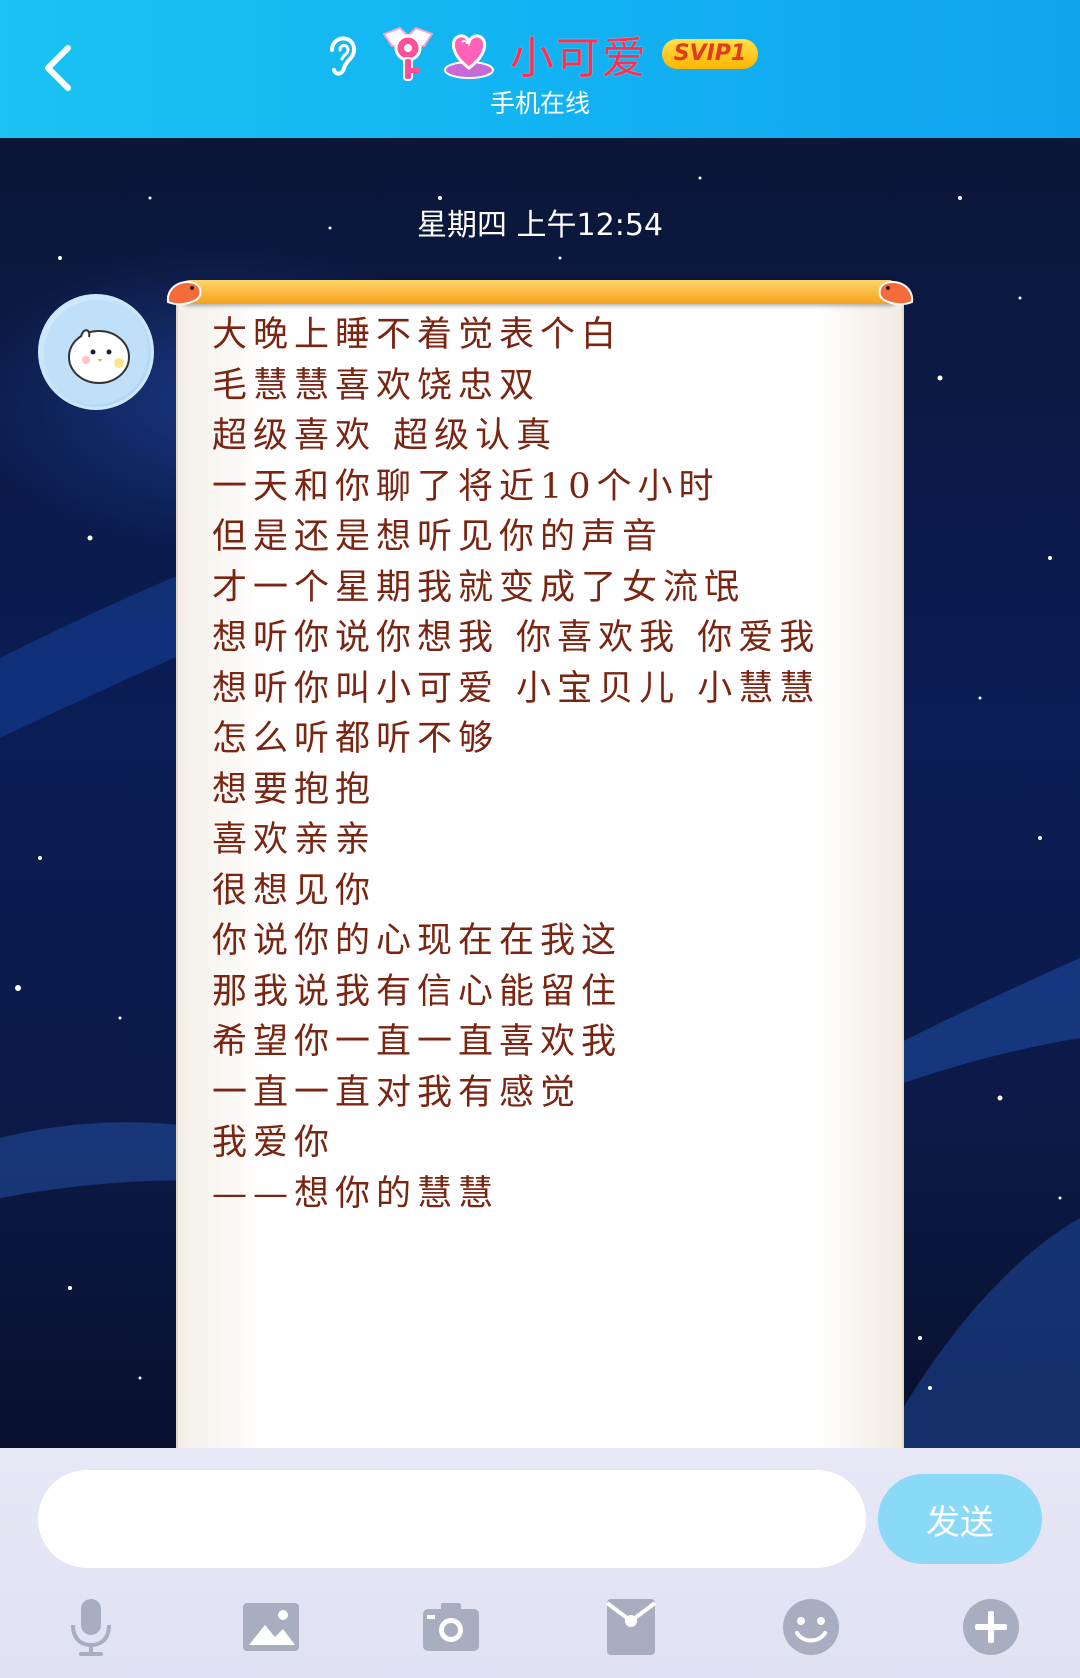 This screenshot has width=1080, height=1678. Describe the element at coordinates (356, 1193) in the screenshot. I see `letter-signature: ——想你的慧慧` at that location.